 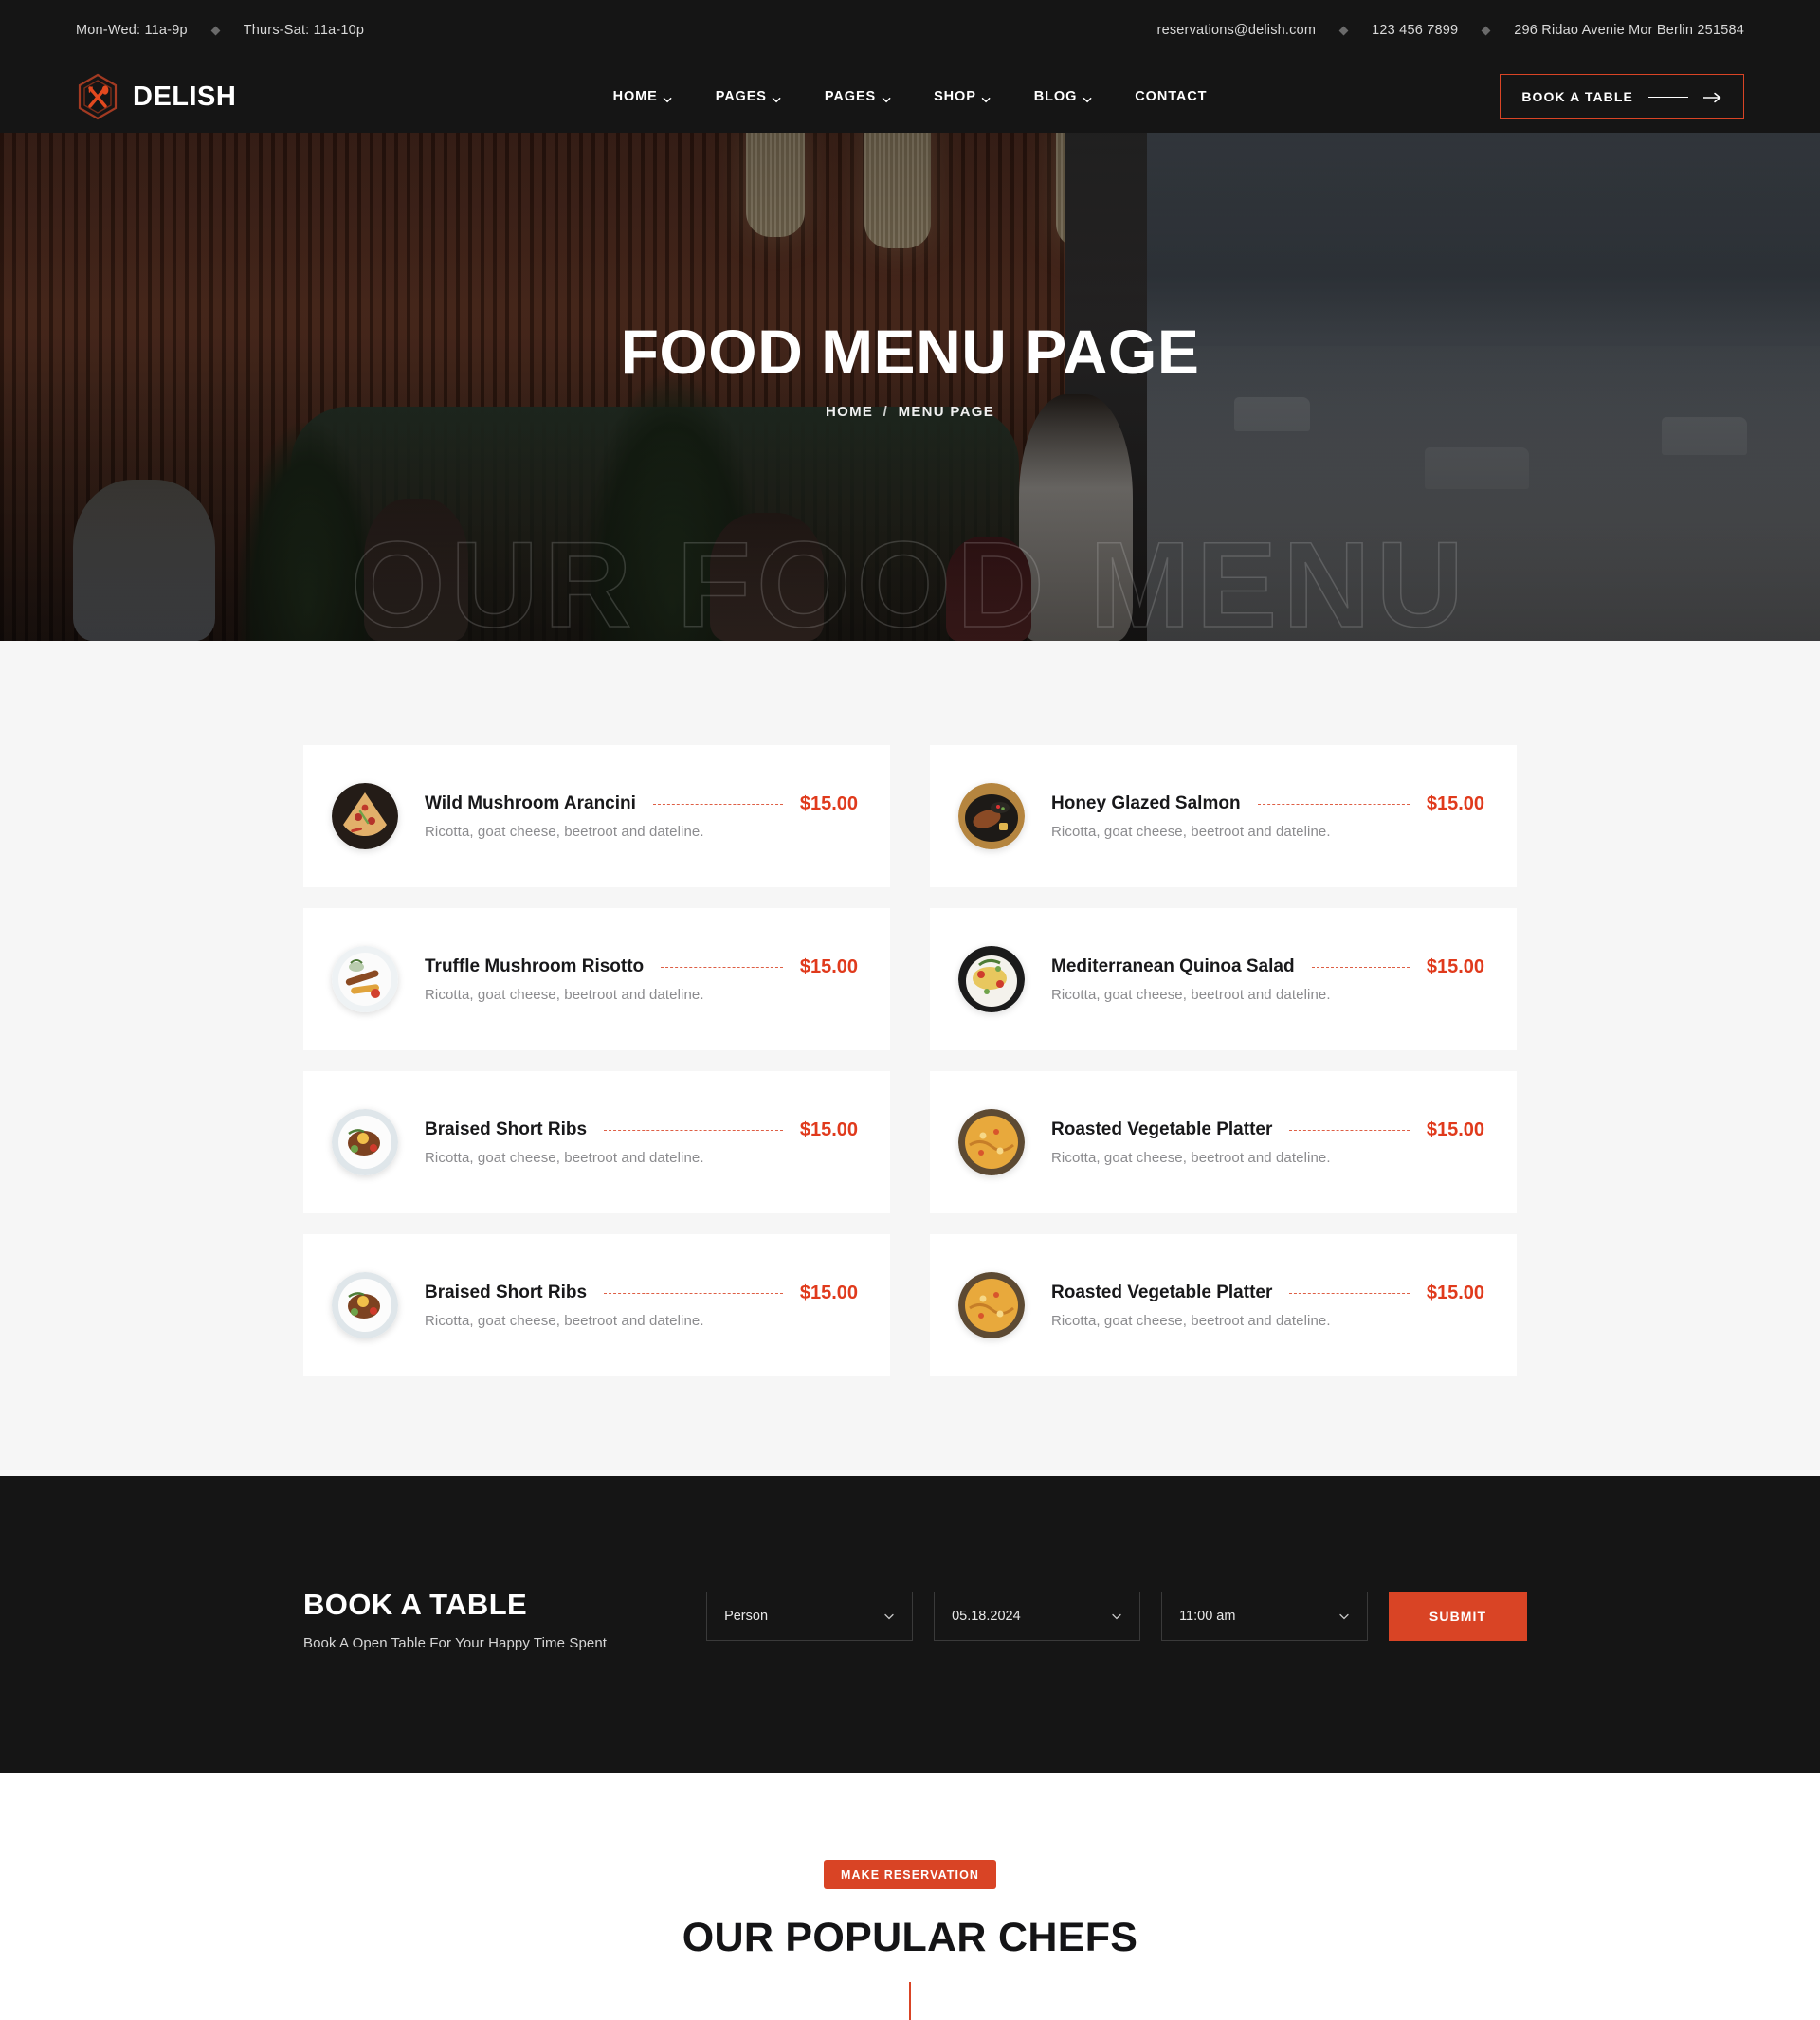 I want to click on dish-name: Honey Glazed Salmon, so click(x=1146, y=803).